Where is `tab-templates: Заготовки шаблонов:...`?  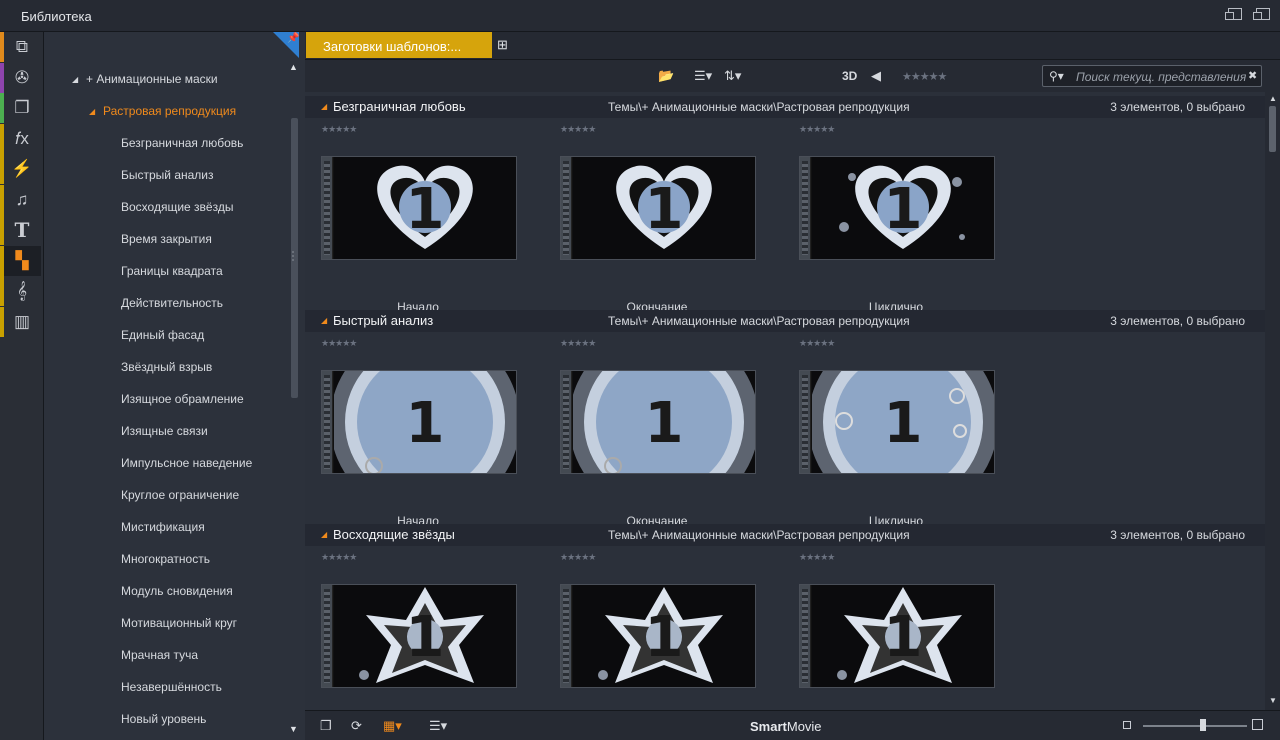
tab-templates: Заготовки шаблонов:... is located at coordinates (399, 45).